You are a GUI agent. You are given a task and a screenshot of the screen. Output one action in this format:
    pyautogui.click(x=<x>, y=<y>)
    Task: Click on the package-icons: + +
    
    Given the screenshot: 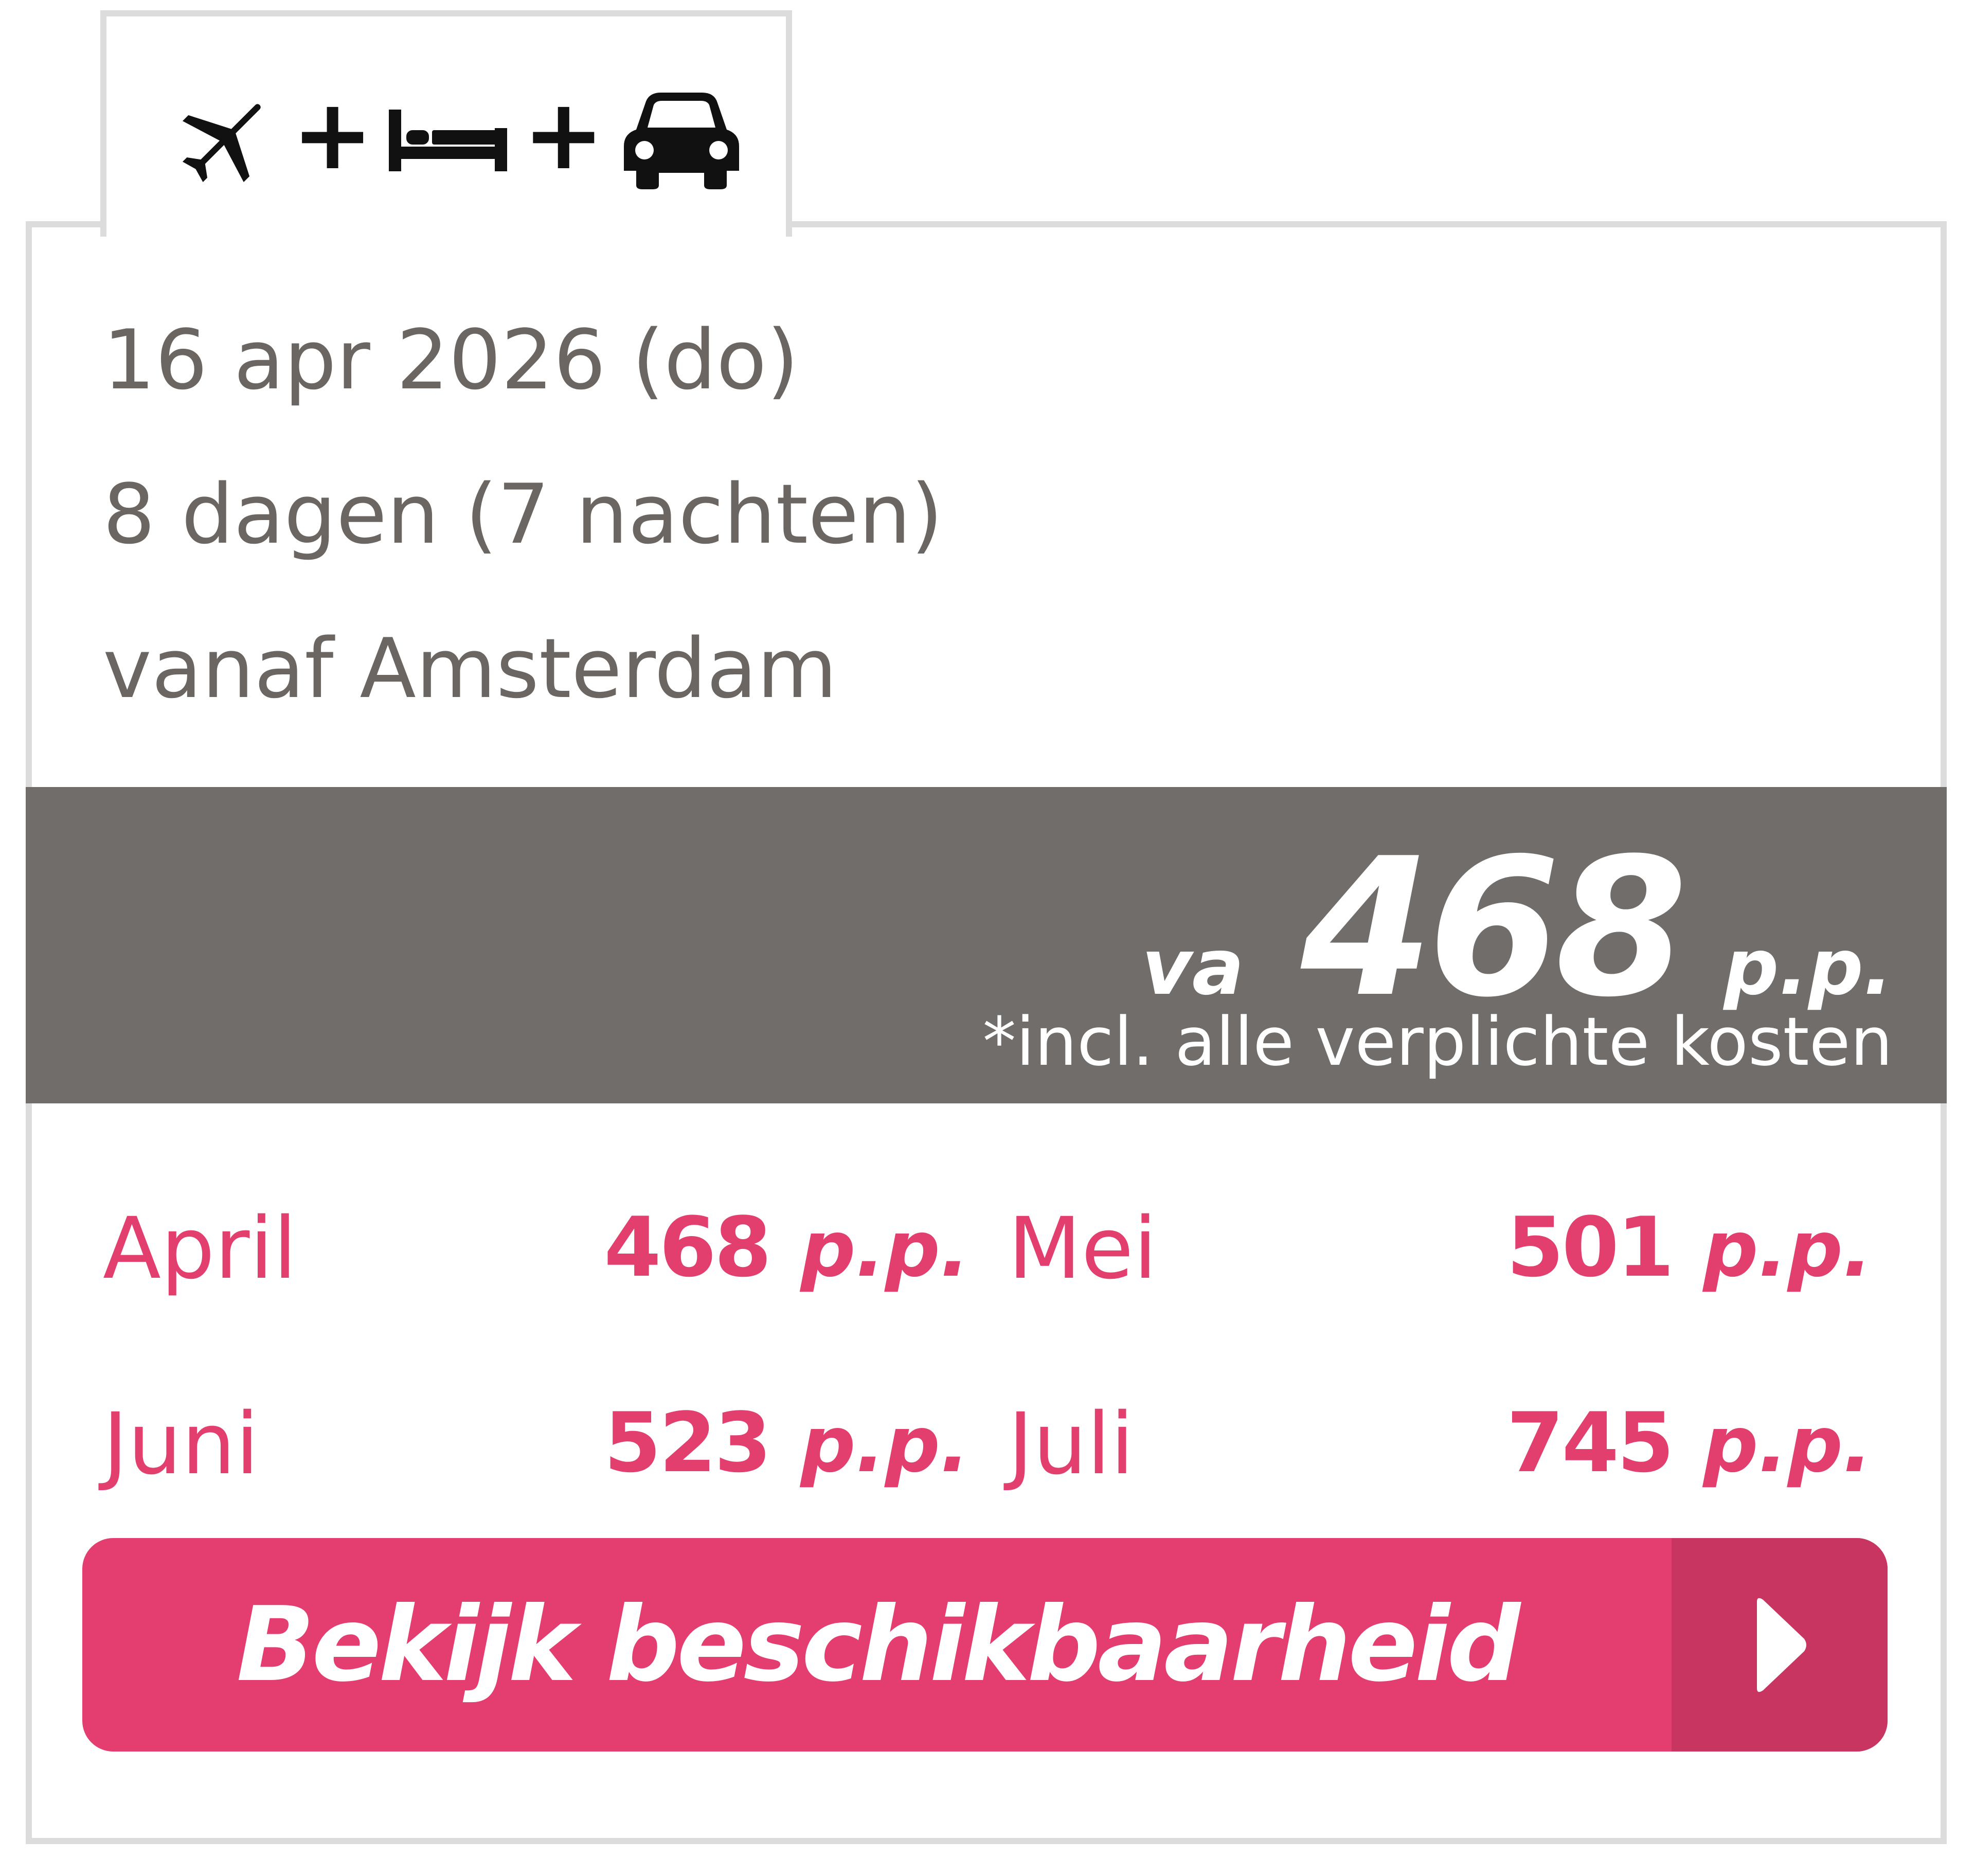 What is the action you would take?
    pyautogui.click(x=458, y=139)
    